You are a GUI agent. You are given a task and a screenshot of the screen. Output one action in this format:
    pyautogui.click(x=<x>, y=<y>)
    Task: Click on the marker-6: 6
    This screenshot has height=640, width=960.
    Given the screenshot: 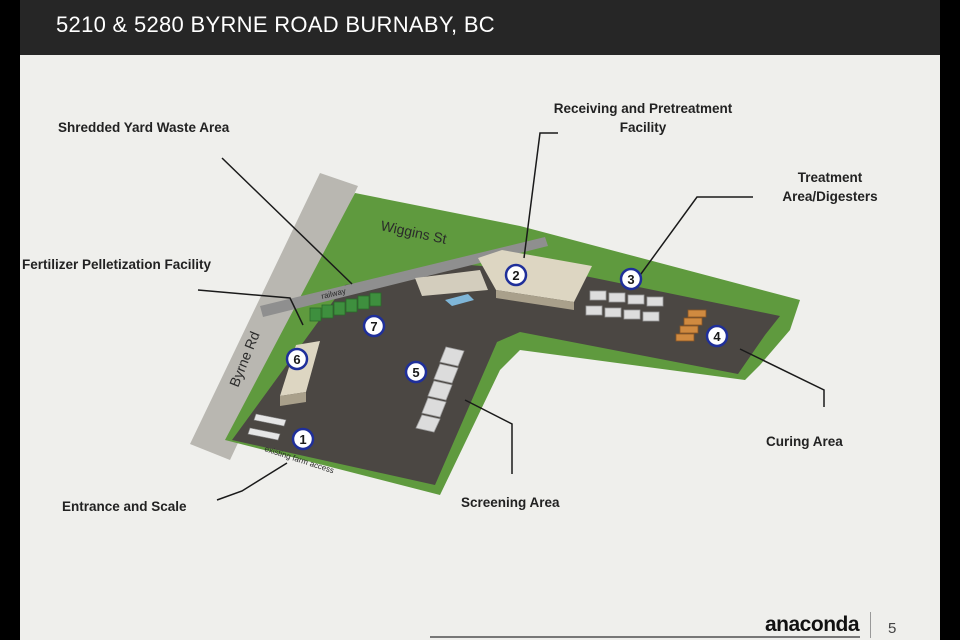 What is the action you would take?
    pyautogui.click(x=297, y=359)
    